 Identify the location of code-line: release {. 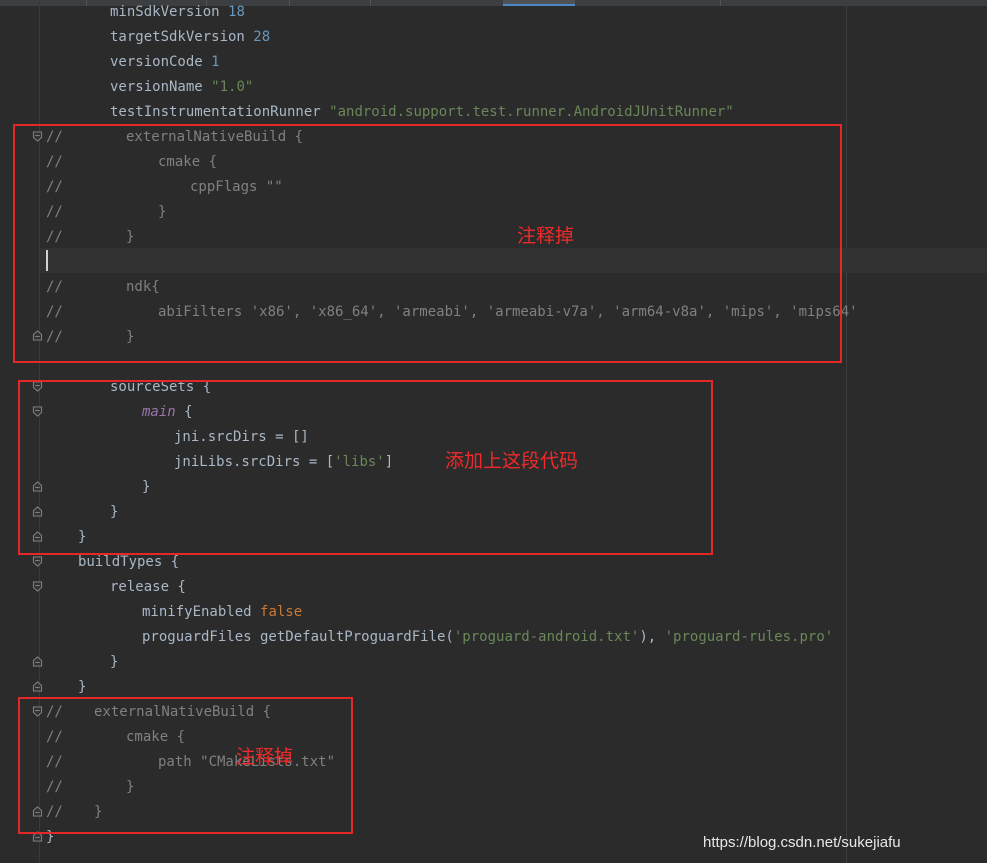
(493, 587).